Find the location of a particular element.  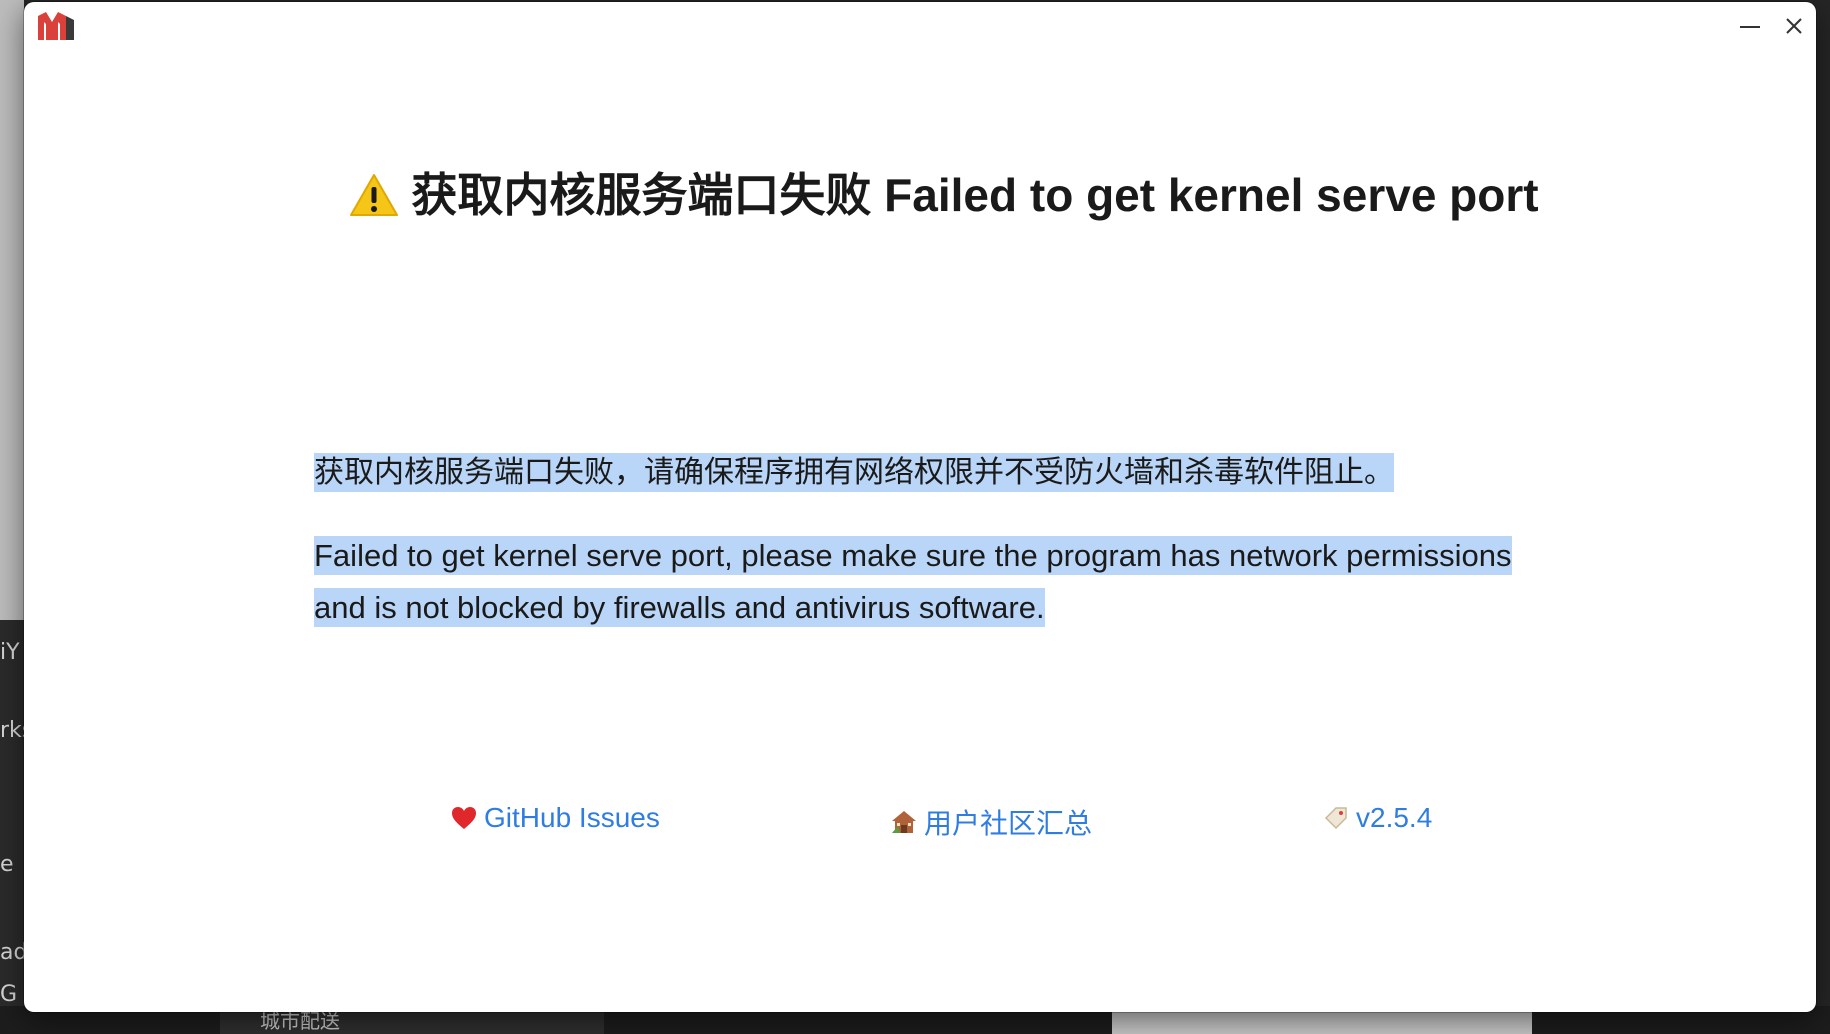

background-text-3: e is located at coordinates (7, 864).